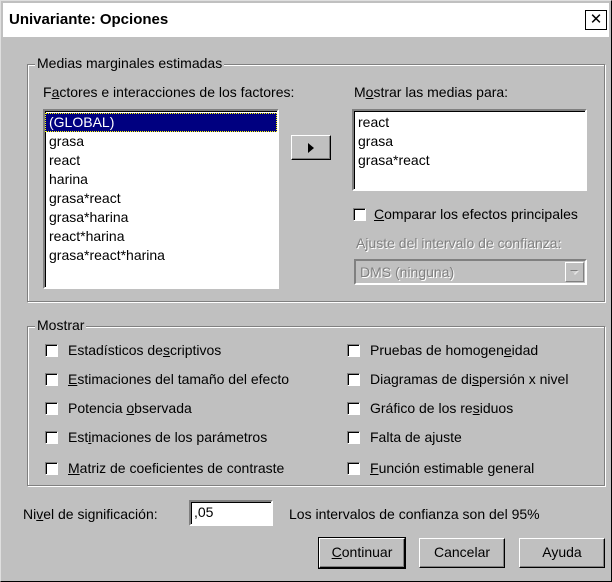  Describe the element at coordinates (176, 468) in the screenshot. I see `display-left-checkbox-label-4: Matriz de coeficientes de contraste` at that location.